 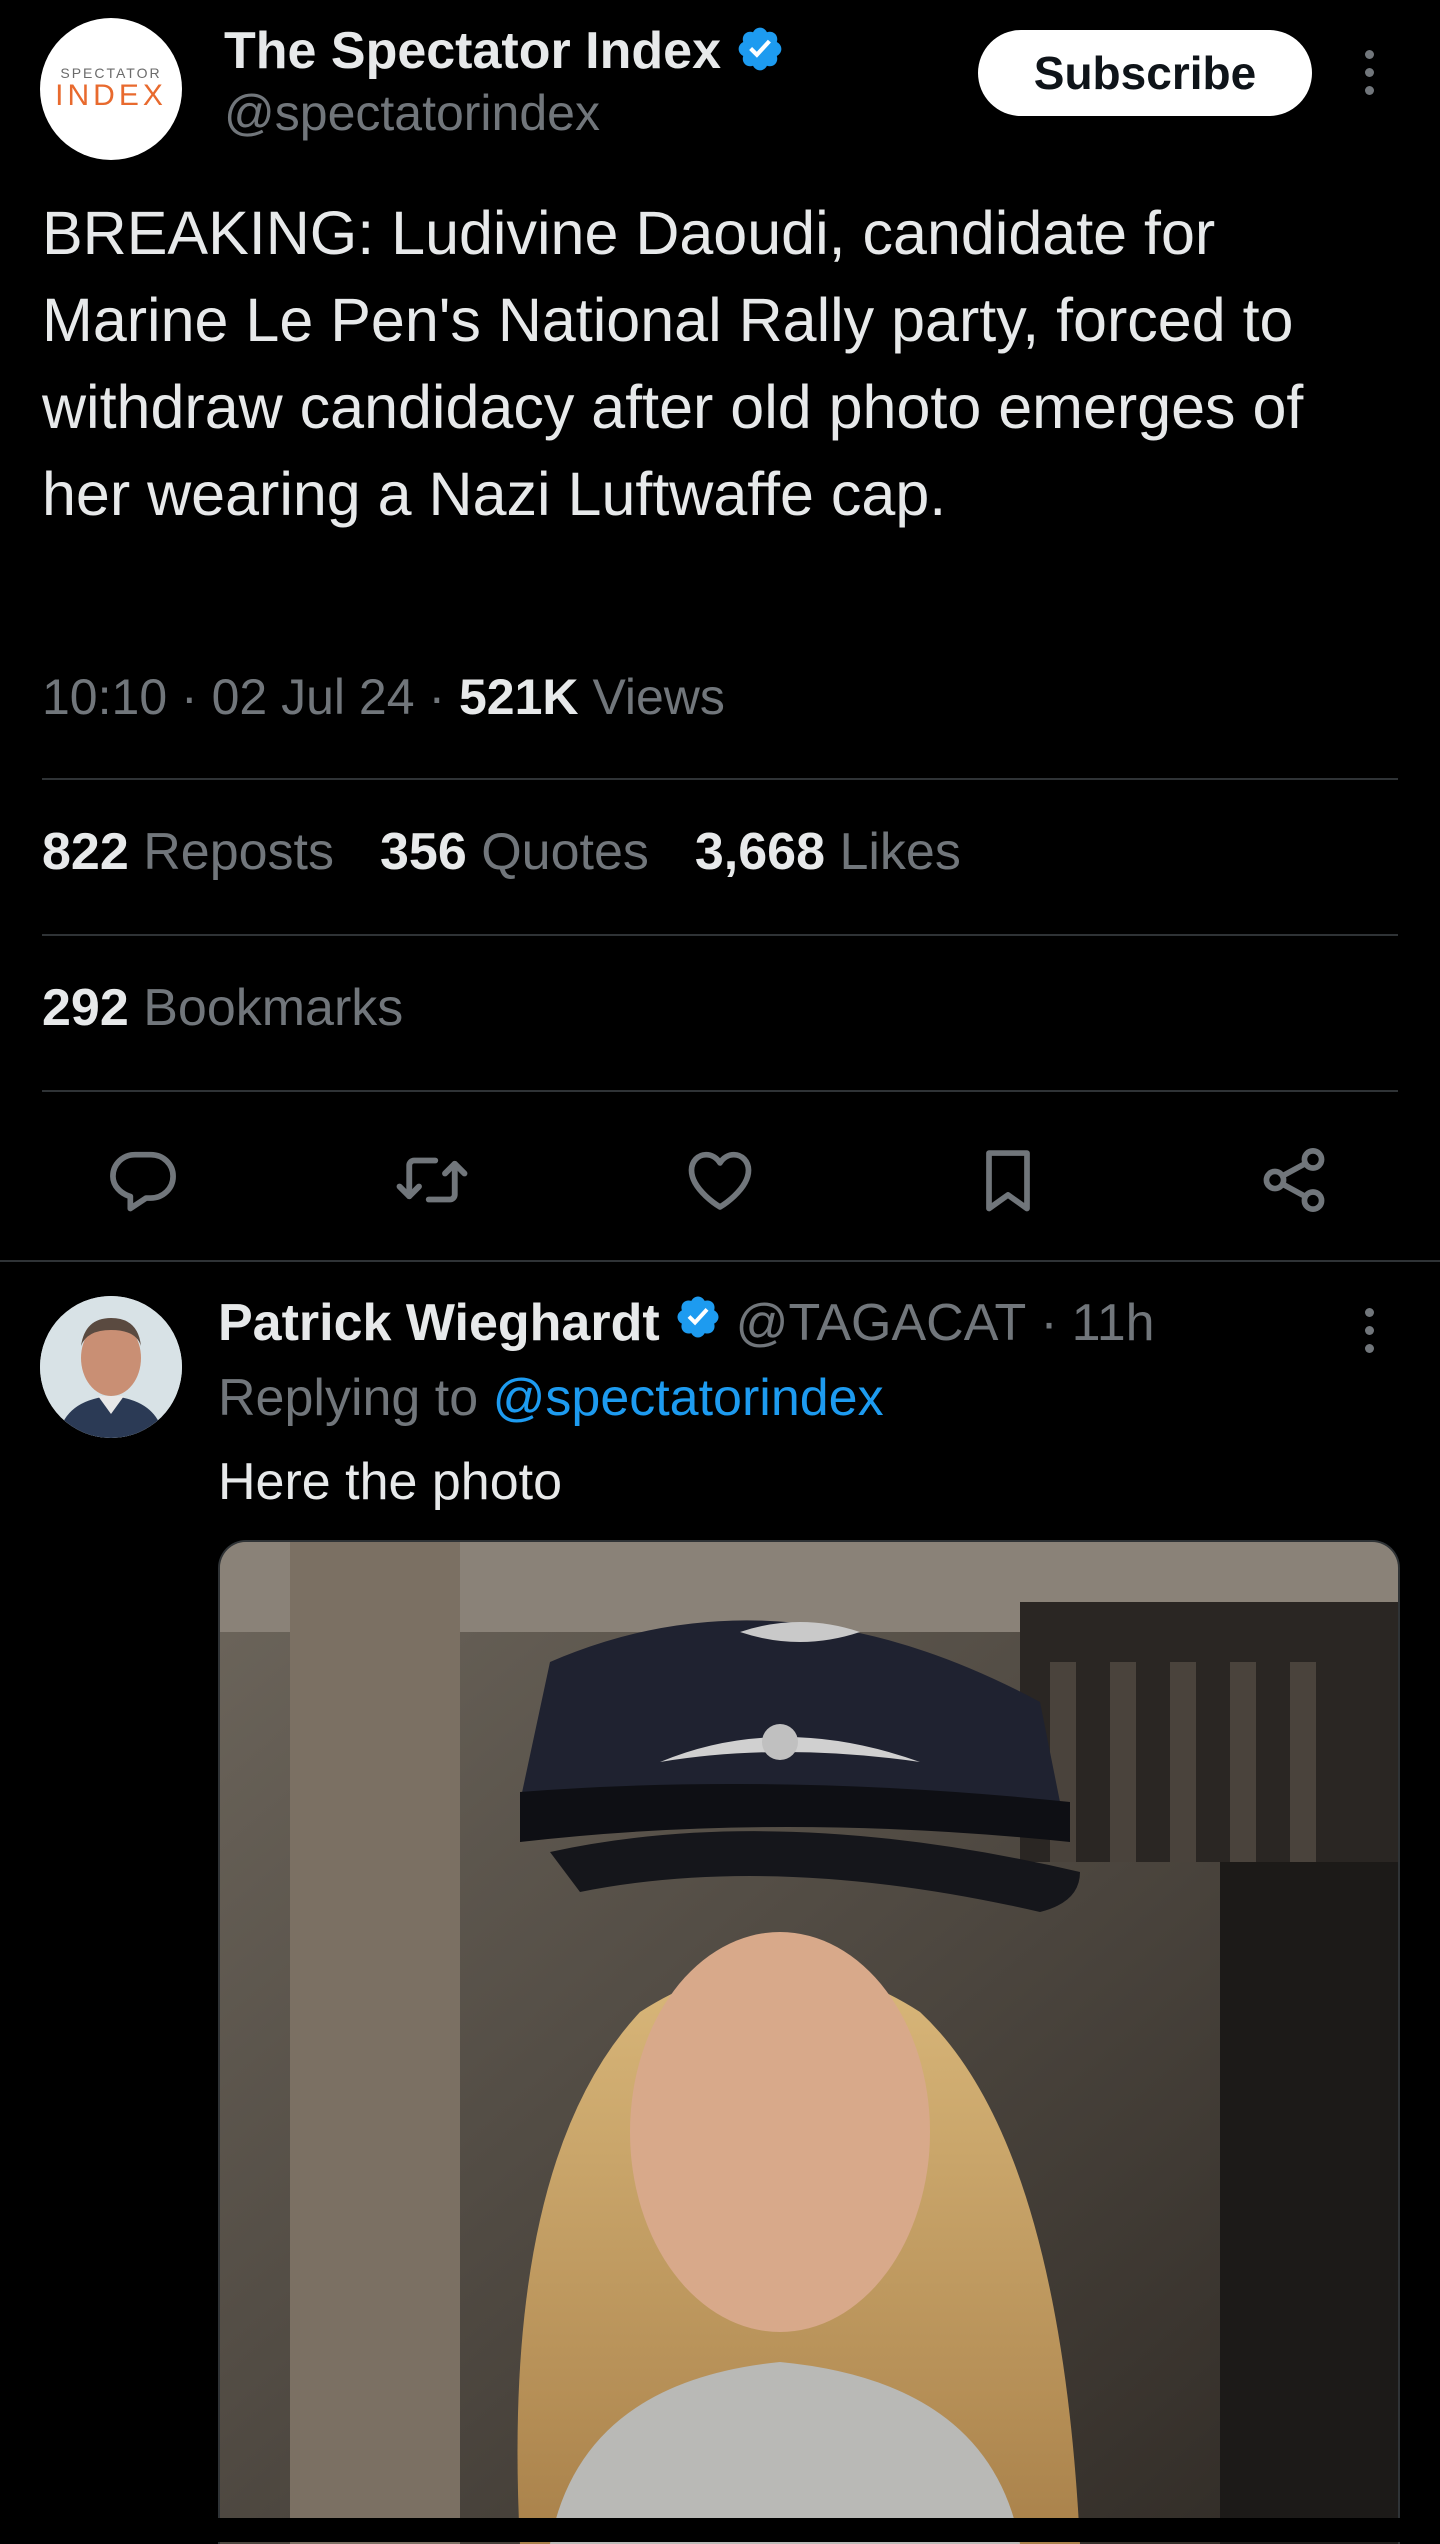 What do you see at coordinates (238, 852) in the screenshot?
I see `reposts-label: Reposts` at bounding box center [238, 852].